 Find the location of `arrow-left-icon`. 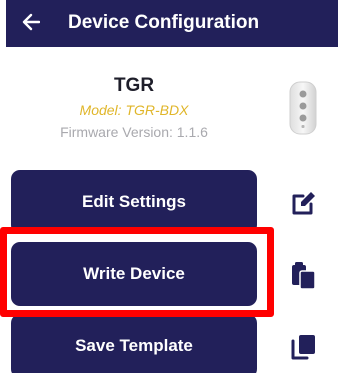

arrow-left-icon is located at coordinates (31, 22).